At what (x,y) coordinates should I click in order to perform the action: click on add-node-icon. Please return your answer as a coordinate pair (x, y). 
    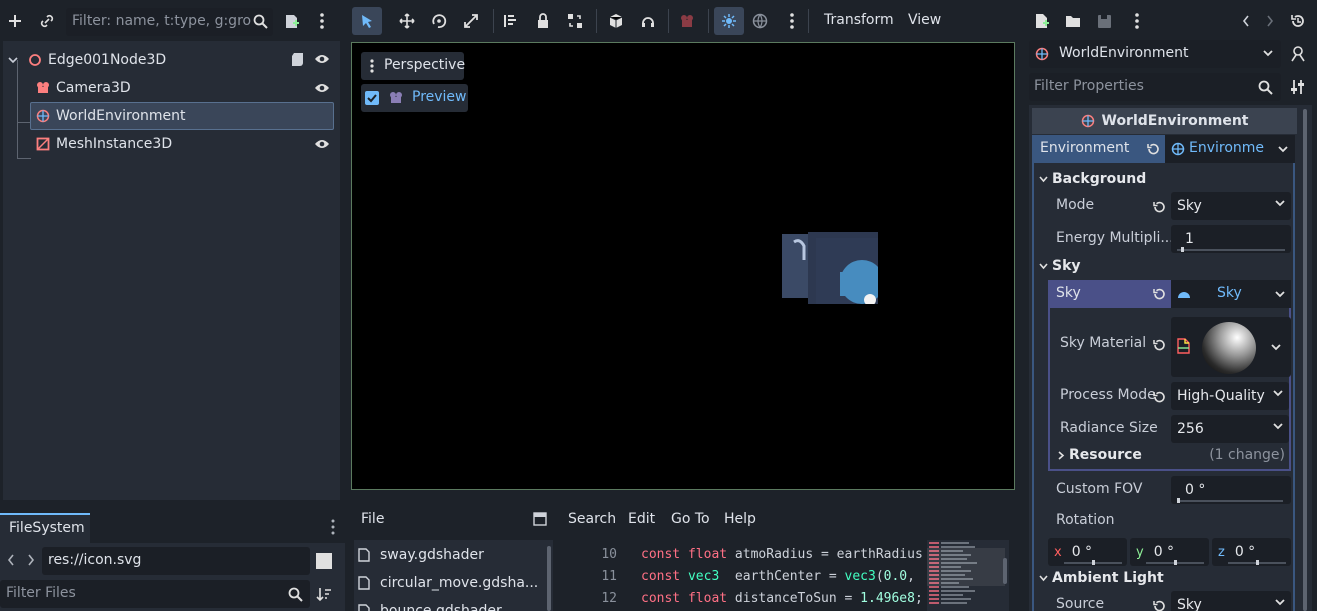
    Looking at the image, I should click on (15, 21).